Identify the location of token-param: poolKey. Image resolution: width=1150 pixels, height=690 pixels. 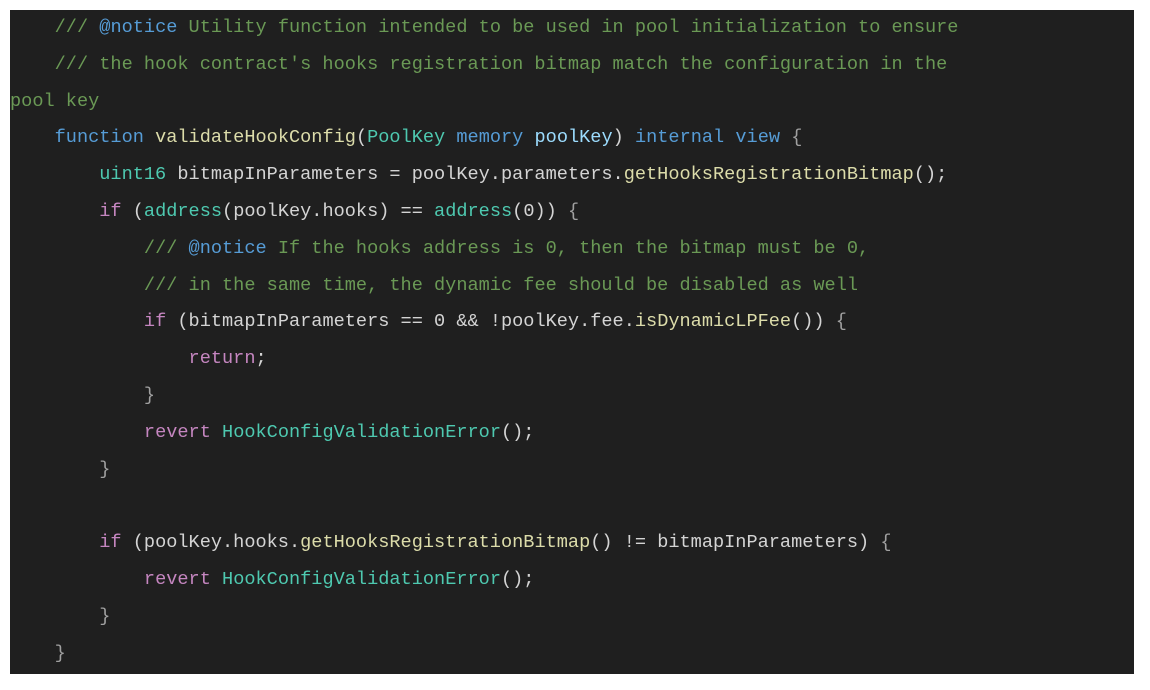
(573, 138).